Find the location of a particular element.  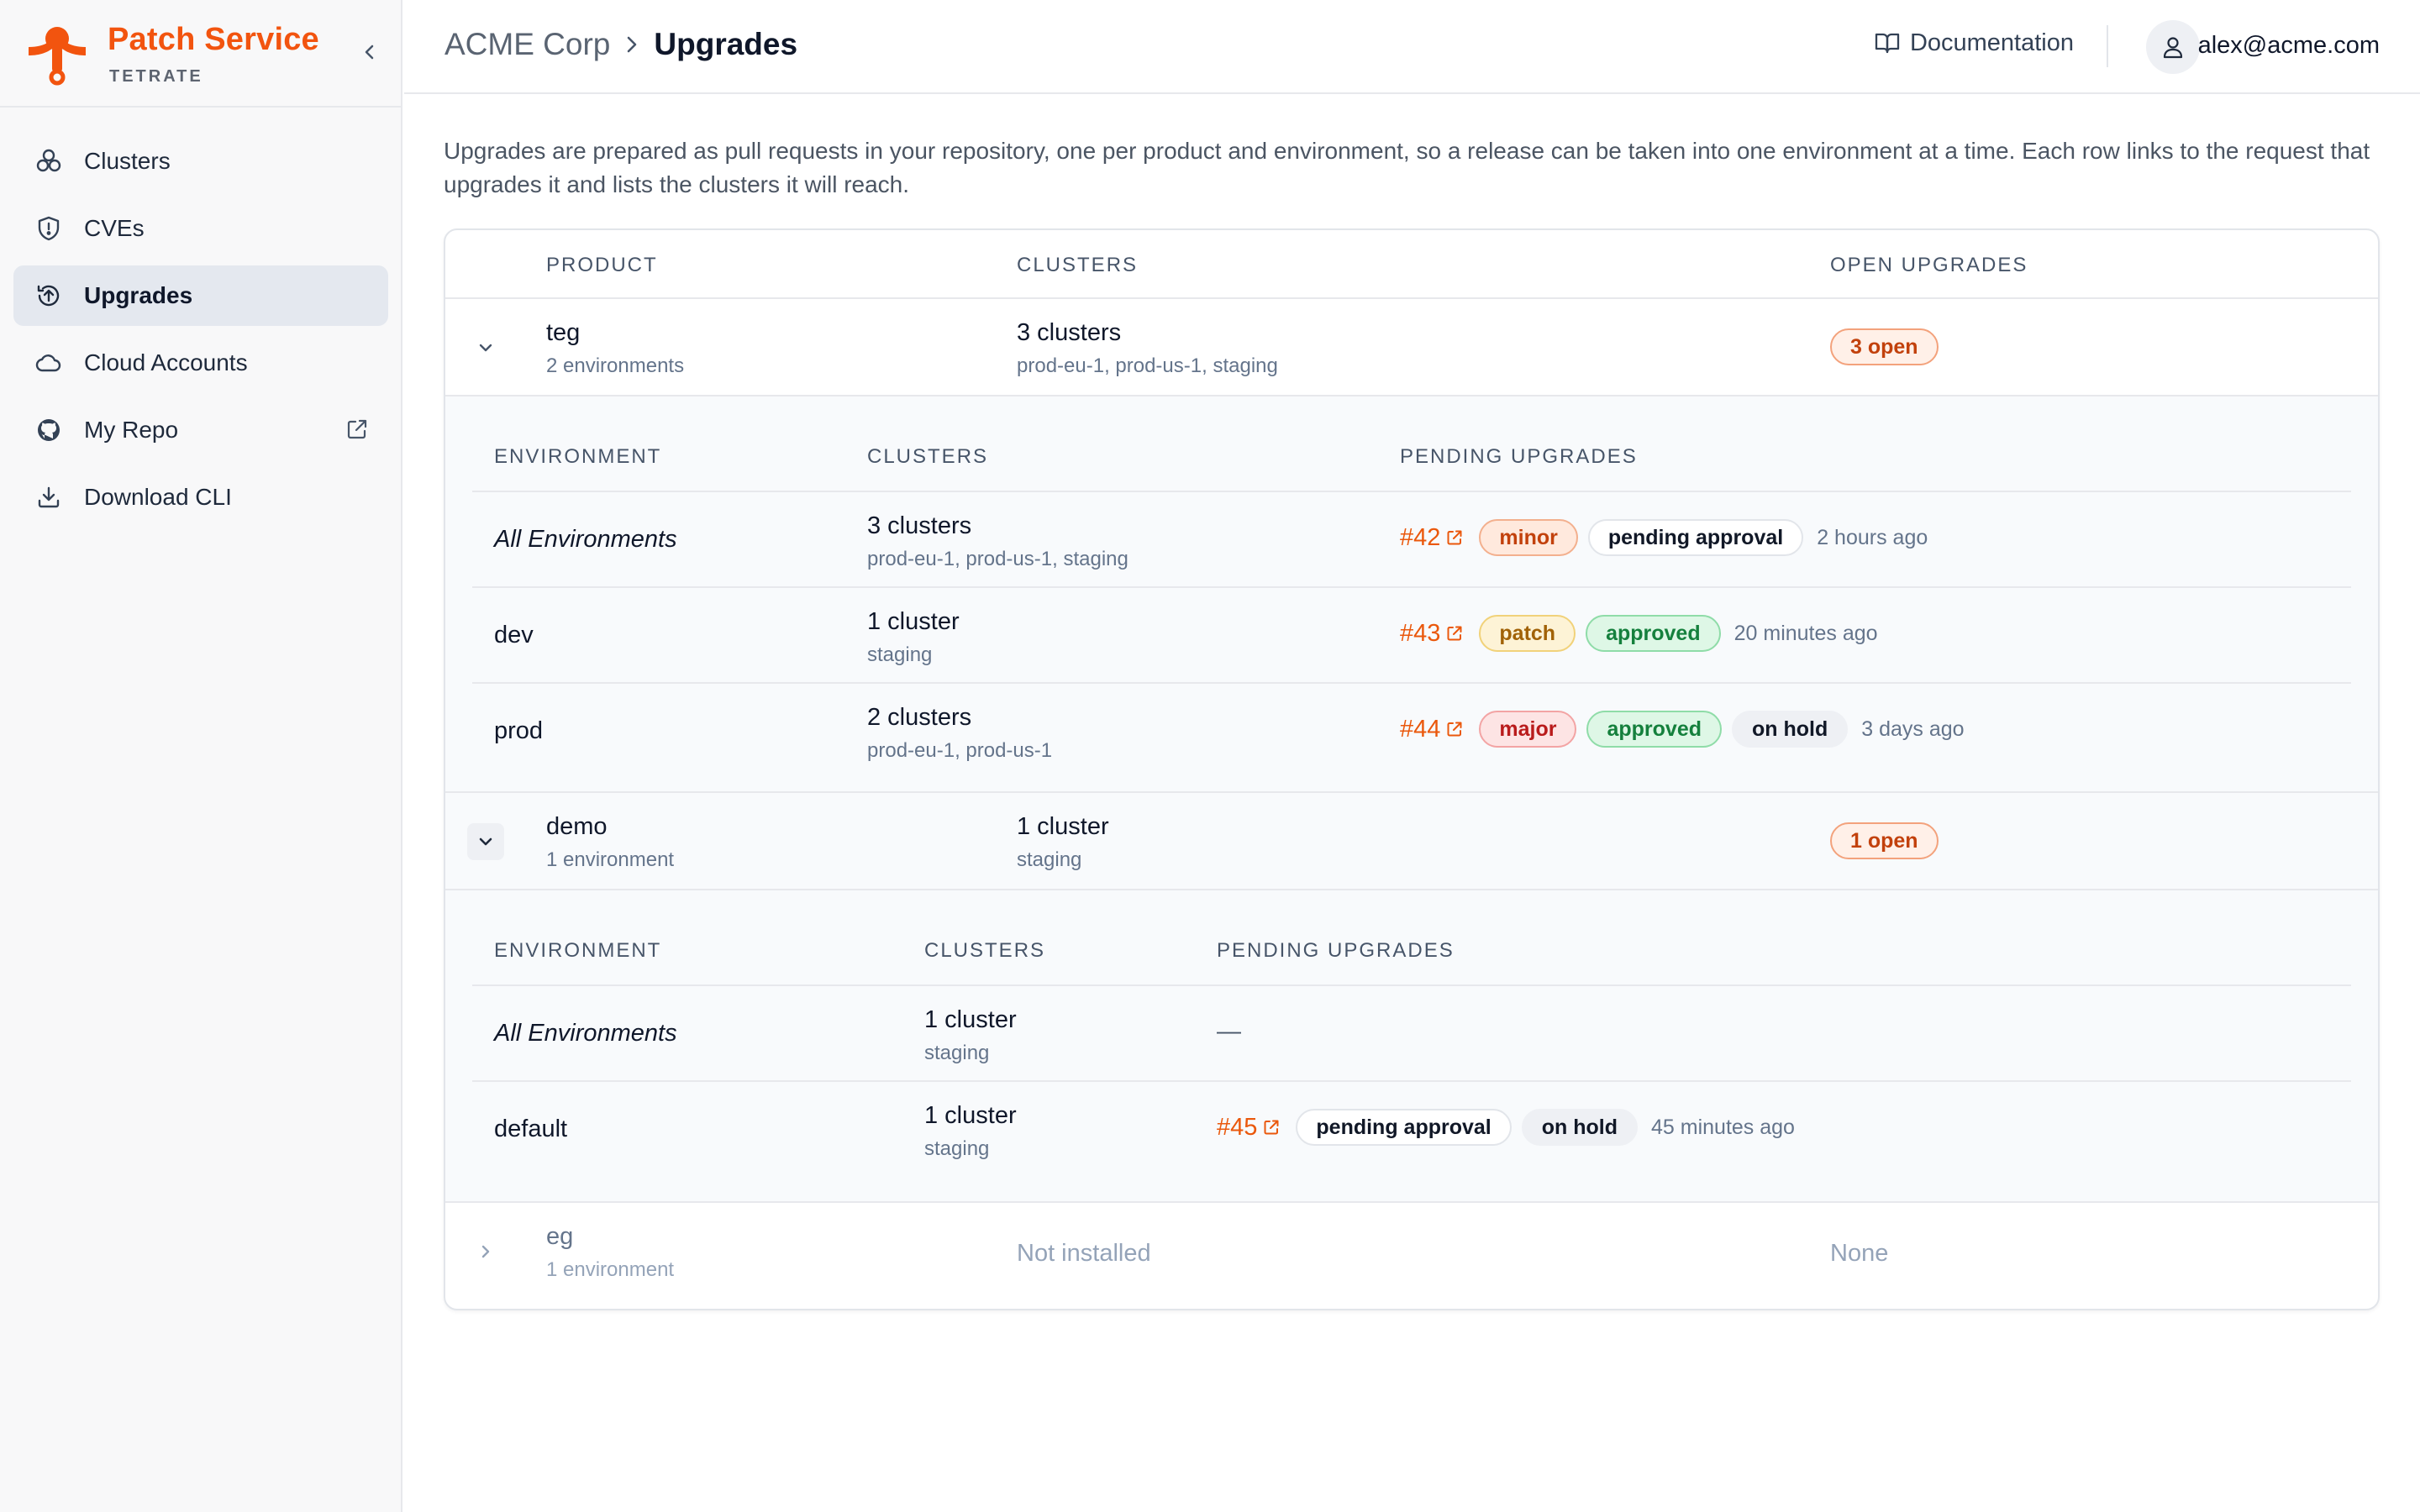

pull-request-link: #43 is located at coordinates (1432, 634).